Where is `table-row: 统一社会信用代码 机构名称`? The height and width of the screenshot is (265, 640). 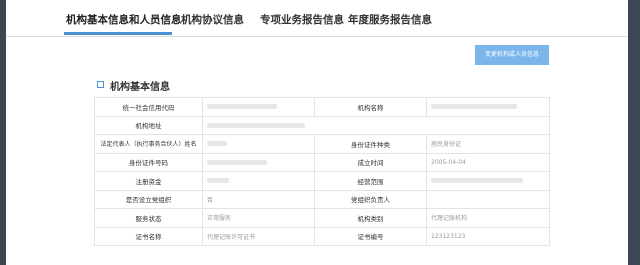 table-row: 统一社会信用代码 机构名称 is located at coordinates (322, 107).